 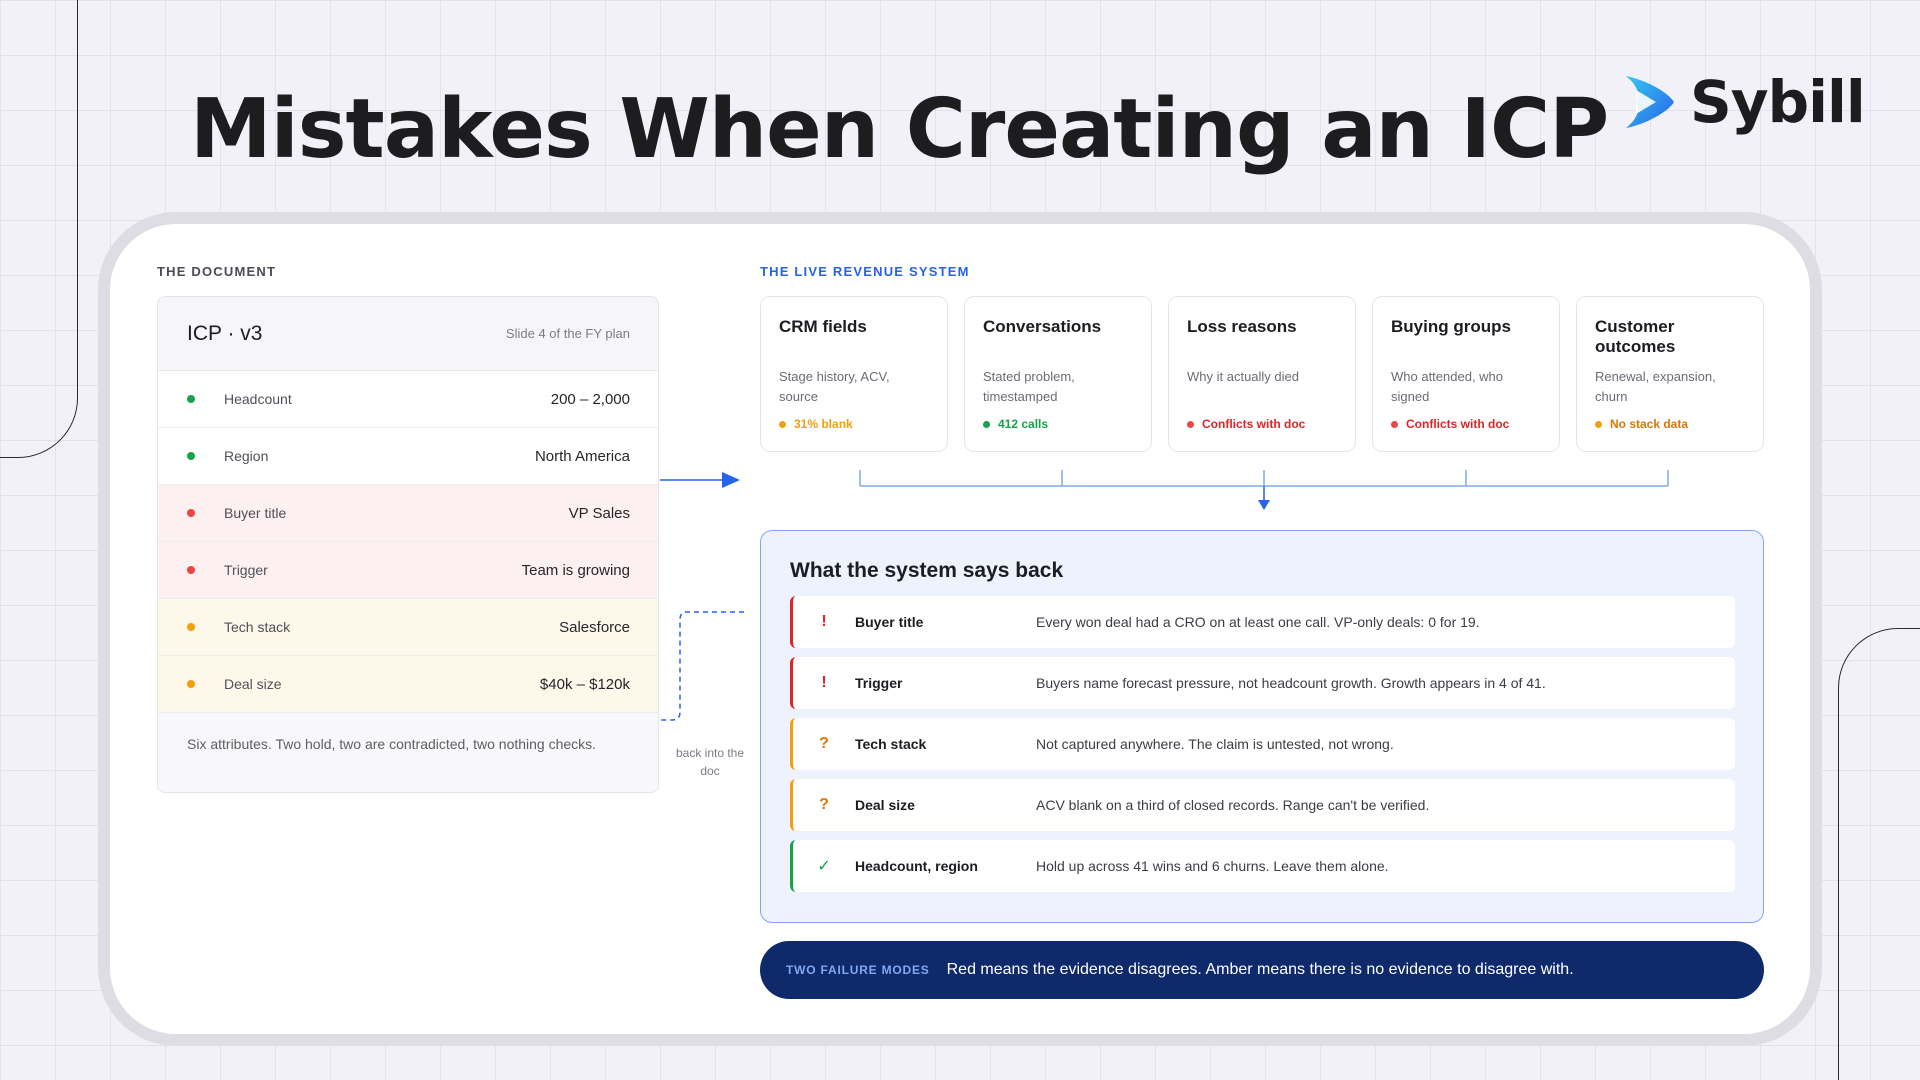 What do you see at coordinates (594, 627) in the screenshot?
I see `doc-row-value: Salesforce` at bounding box center [594, 627].